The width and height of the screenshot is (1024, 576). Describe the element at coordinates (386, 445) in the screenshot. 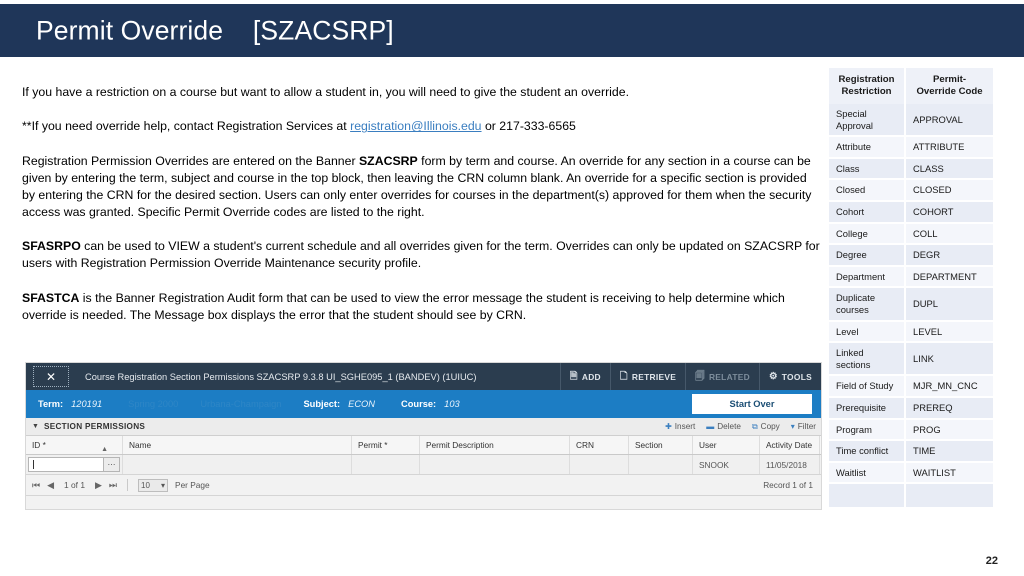

I see `grid-column-permit: Permit *` at that location.